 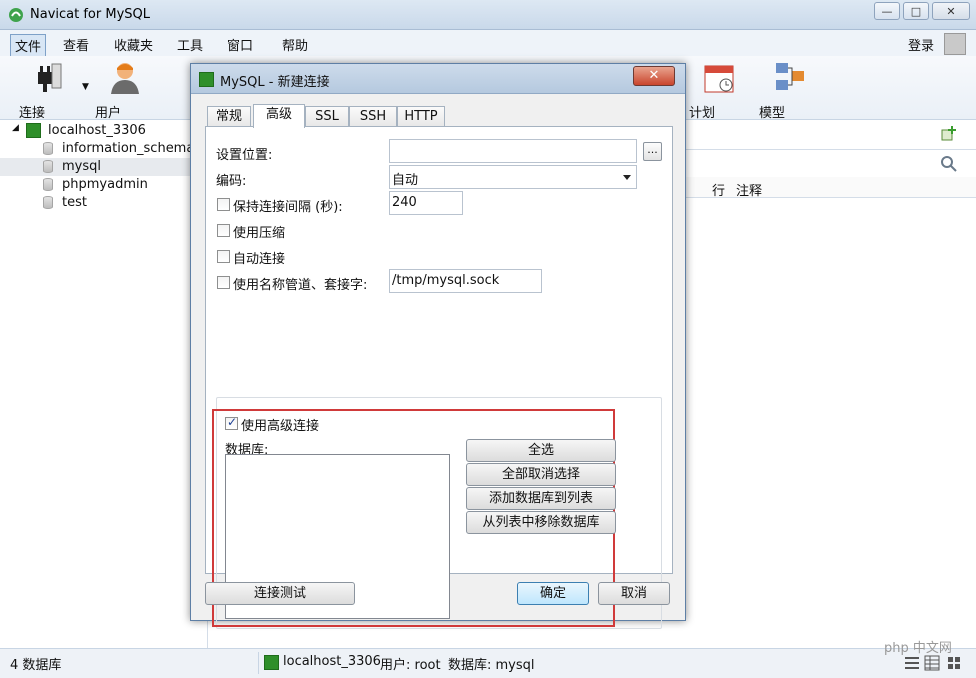 What do you see at coordinates (541, 522) in the screenshot?
I see `remove-database-button: 从列表中移除数据库` at bounding box center [541, 522].